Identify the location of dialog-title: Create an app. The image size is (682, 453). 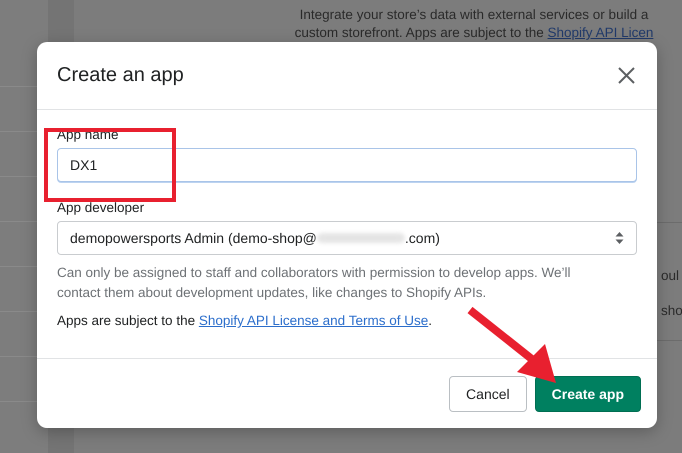
(120, 75).